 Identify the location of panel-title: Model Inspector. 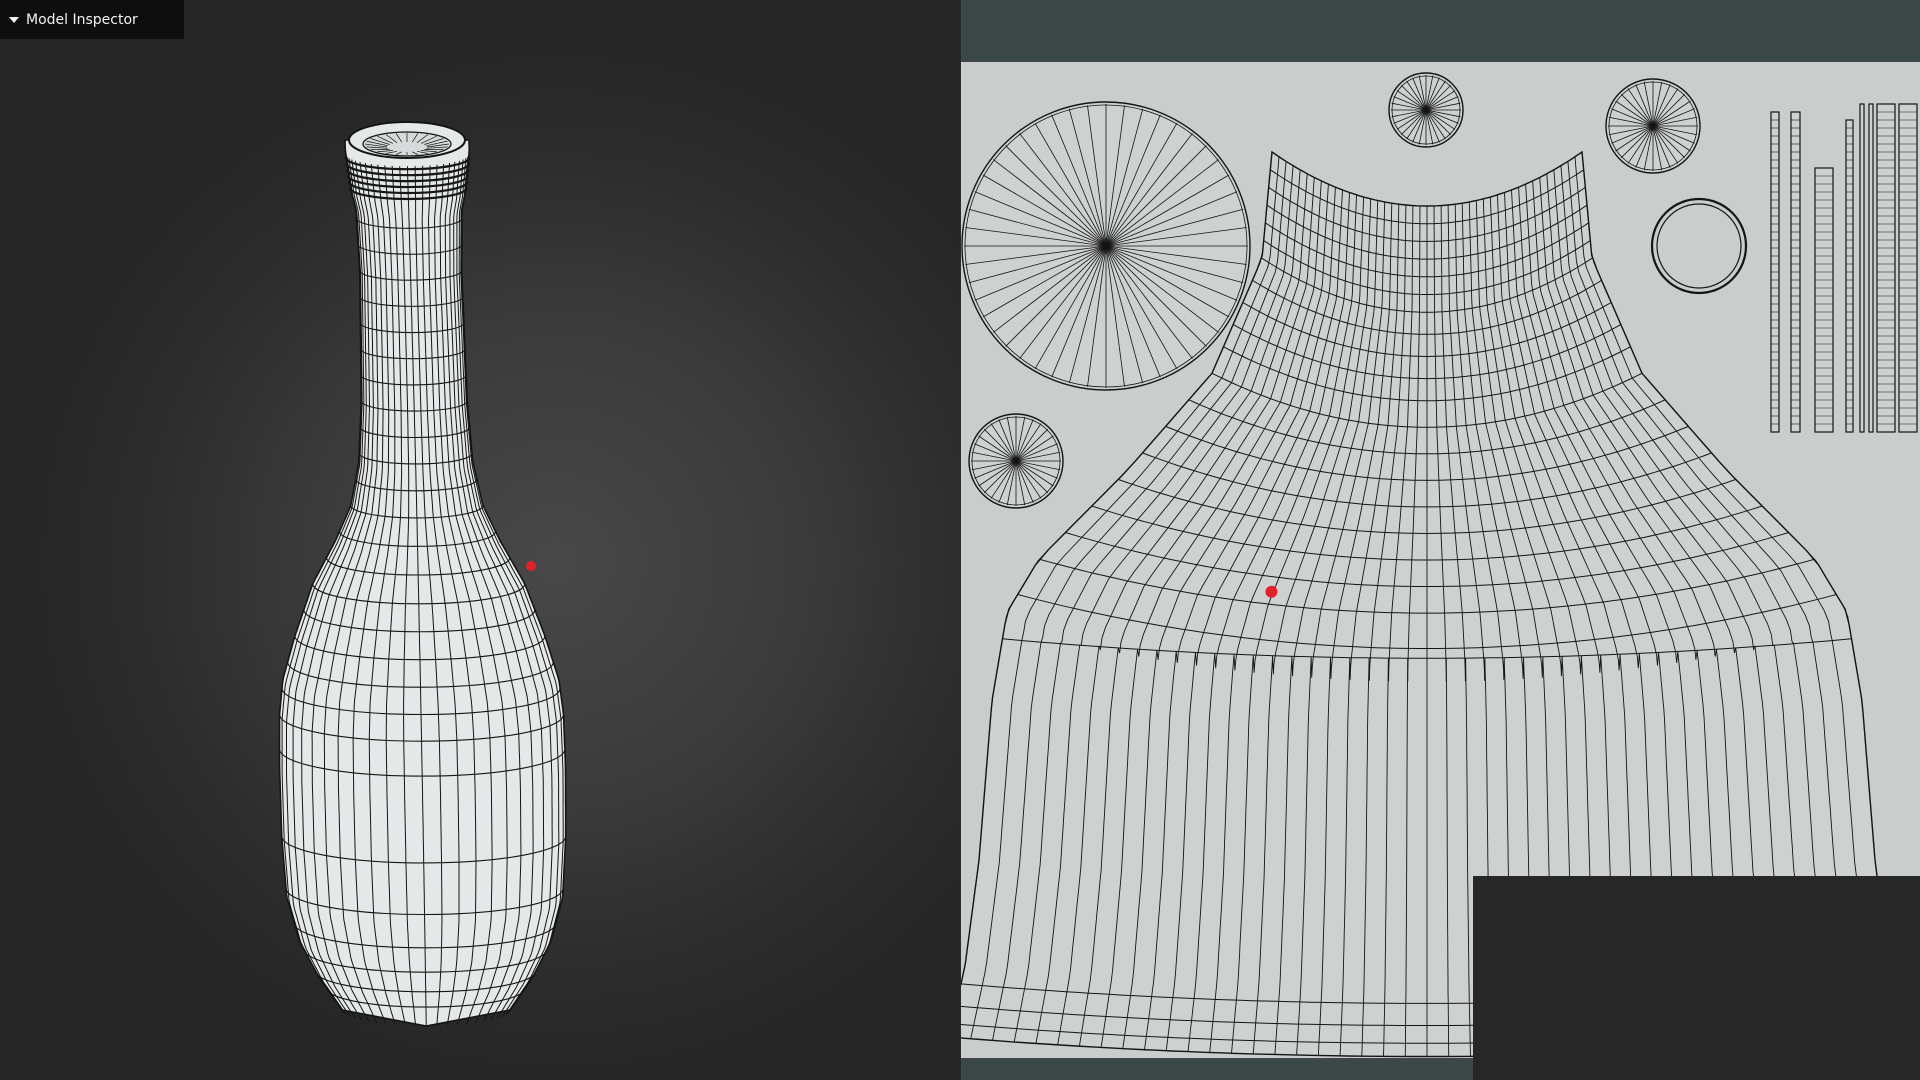
(82, 19).